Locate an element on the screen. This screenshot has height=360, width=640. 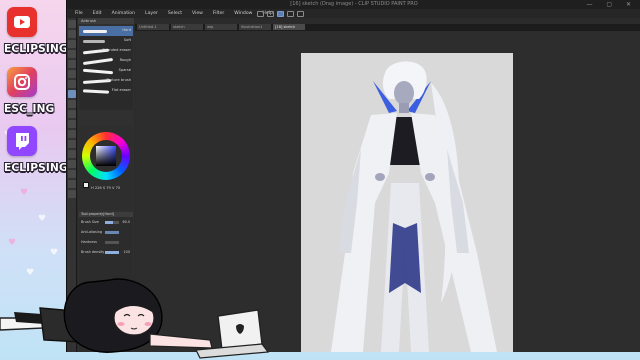
brush-item: Hard is located at coordinates (106, 31).